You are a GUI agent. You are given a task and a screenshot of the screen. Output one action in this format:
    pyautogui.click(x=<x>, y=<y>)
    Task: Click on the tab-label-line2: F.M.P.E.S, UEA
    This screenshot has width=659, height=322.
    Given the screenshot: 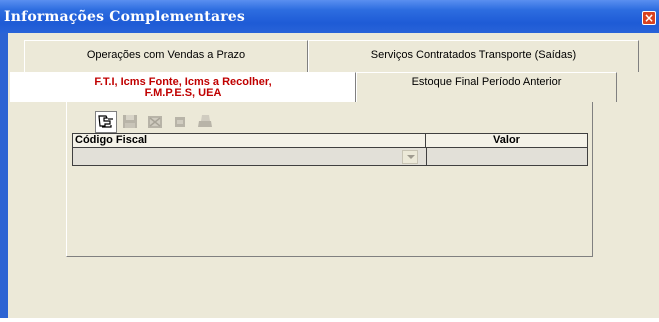 What is the action you would take?
    pyautogui.click(x=183, y=93)
    